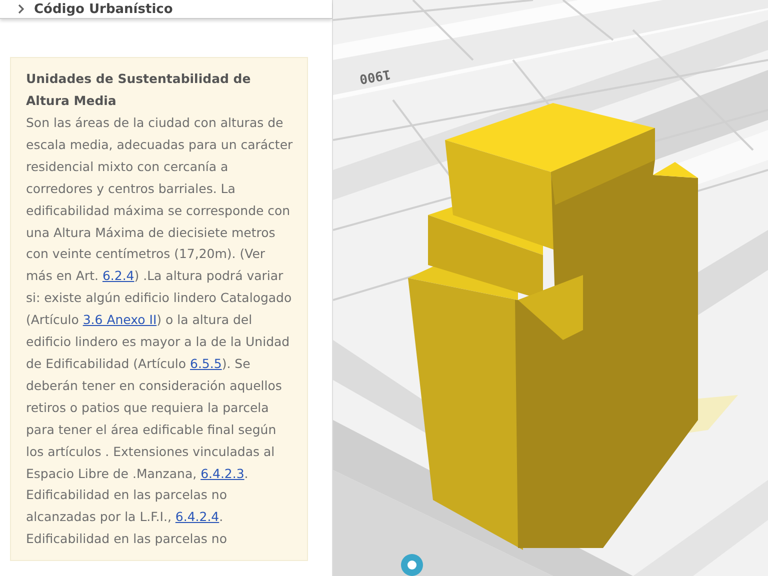  Describe the element at coordinates (197, 516) in the screenshot. I see `article-link: 6.4.2.4` at that location.